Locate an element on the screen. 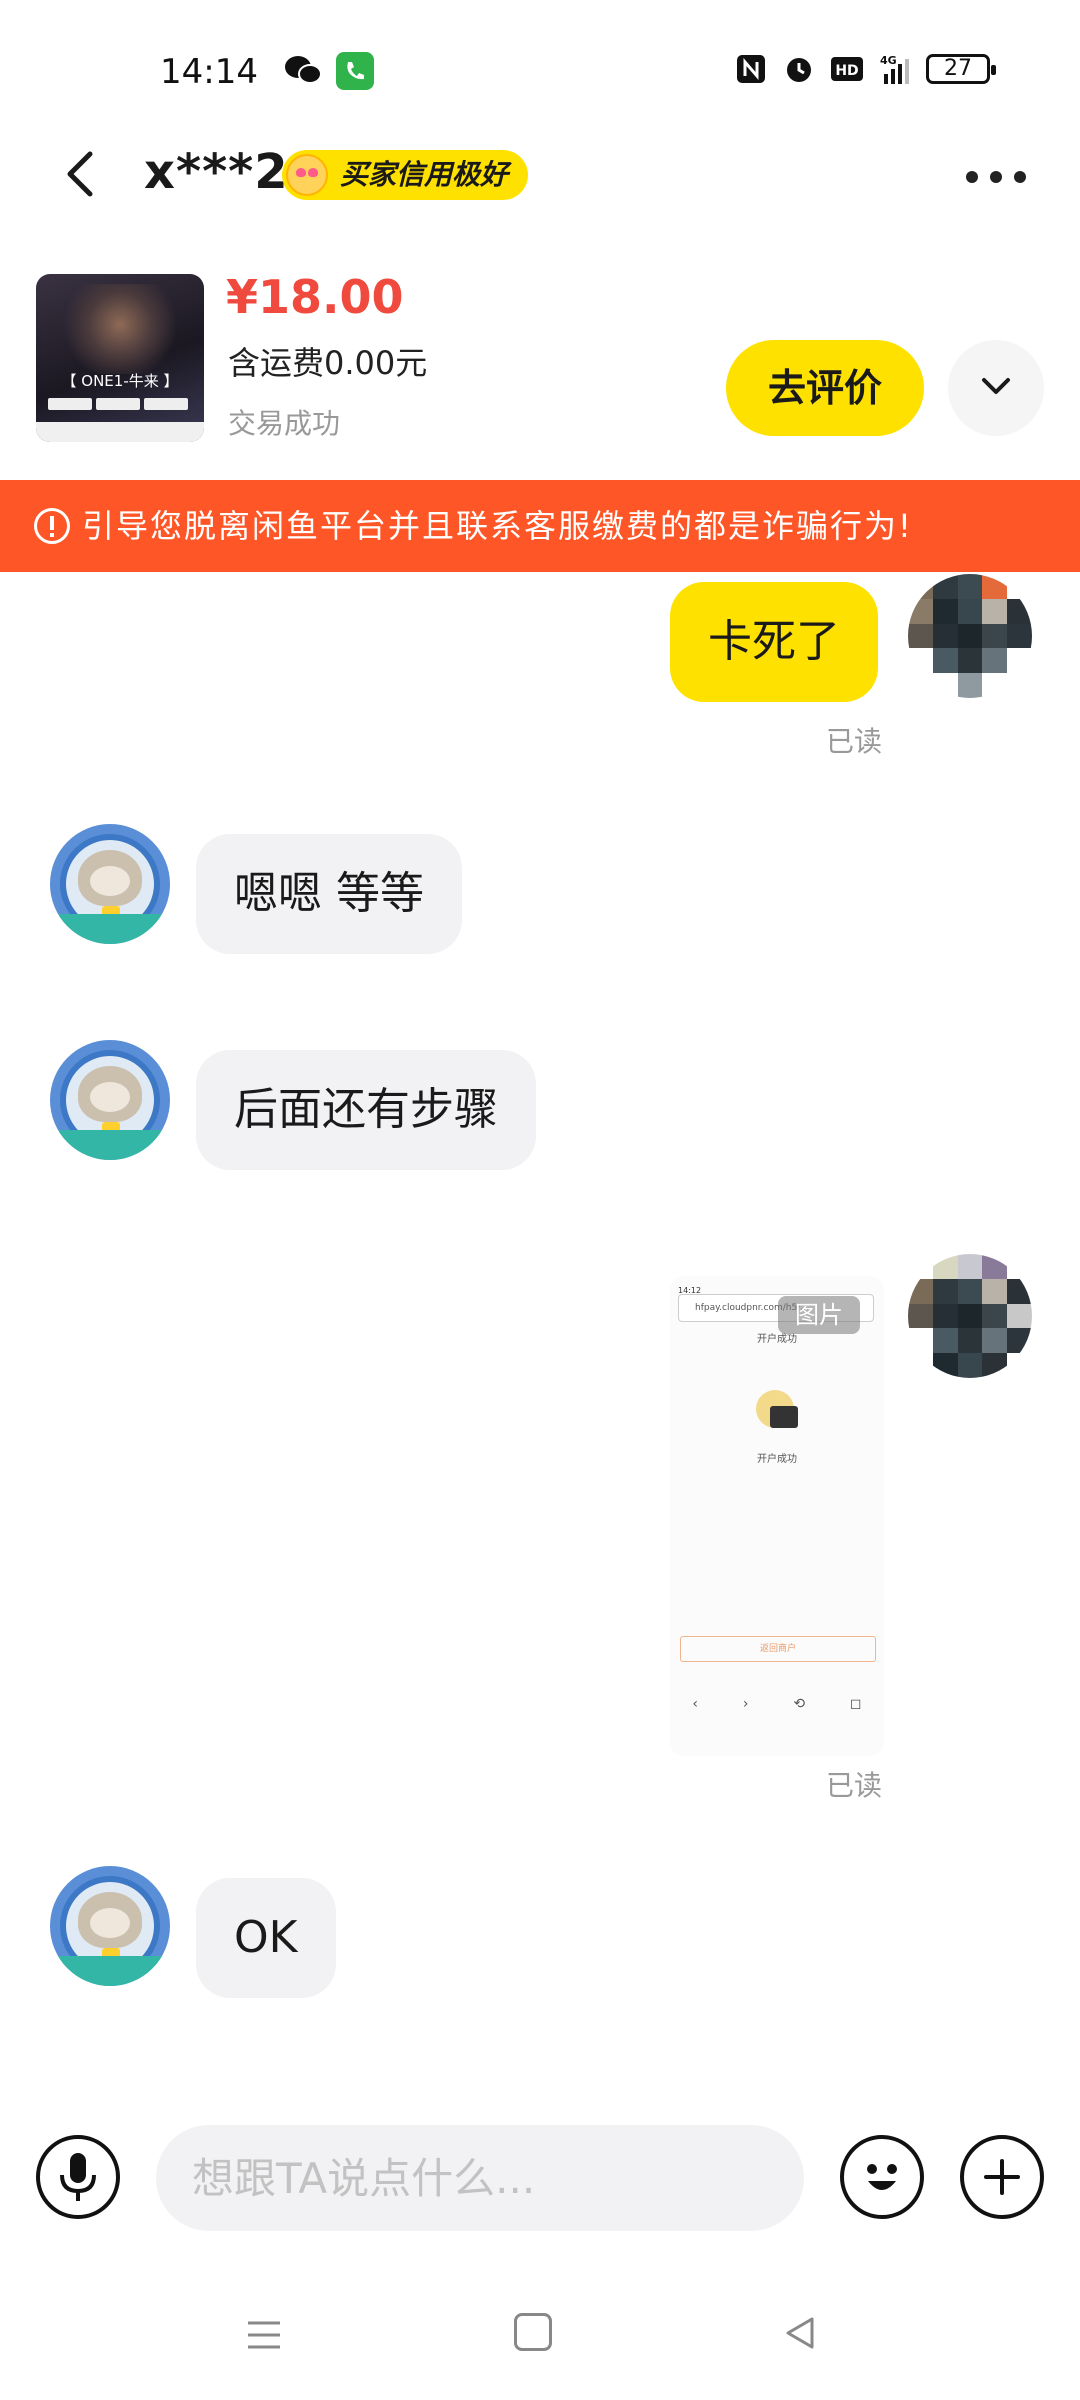  credit-badge: 买家信用极好 is located at coordinates (405, 175).